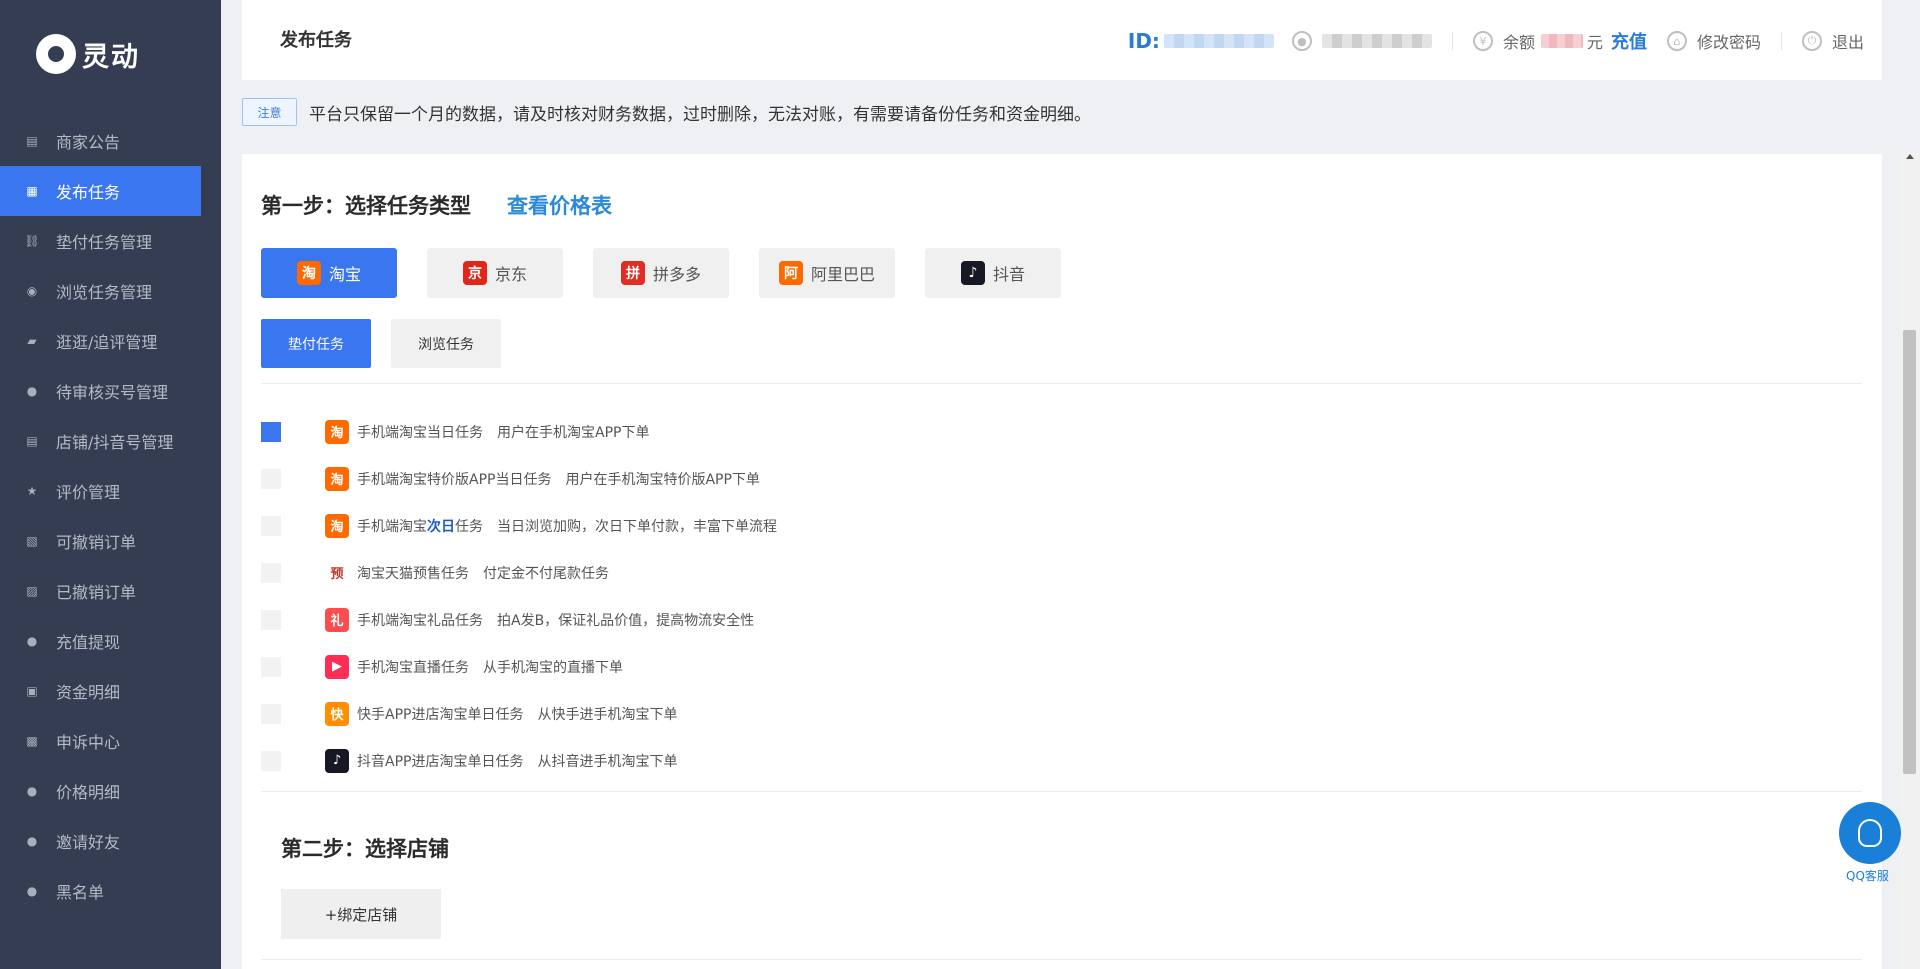 This screenshot has height=969, width=1920. I want to click on task-description: 拍A发B，保证礼品价值，提高物流安全性, so click(626, 620).